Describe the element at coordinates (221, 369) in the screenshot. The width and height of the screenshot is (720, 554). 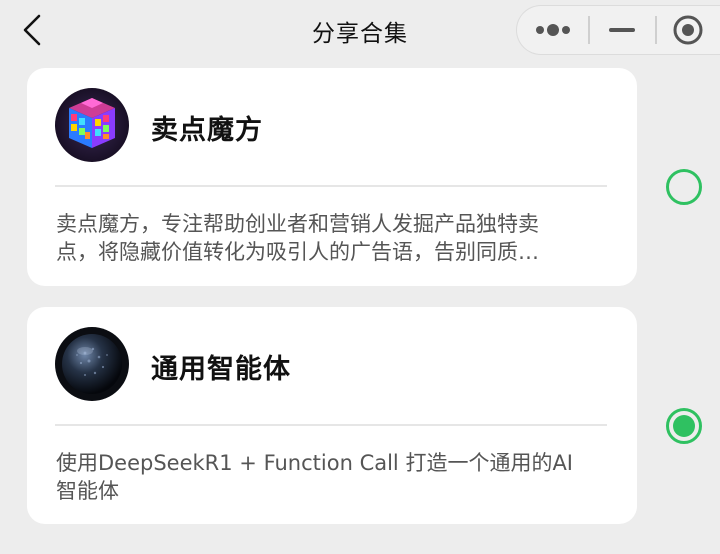
I see `card-title: 通用智能体` at that location.